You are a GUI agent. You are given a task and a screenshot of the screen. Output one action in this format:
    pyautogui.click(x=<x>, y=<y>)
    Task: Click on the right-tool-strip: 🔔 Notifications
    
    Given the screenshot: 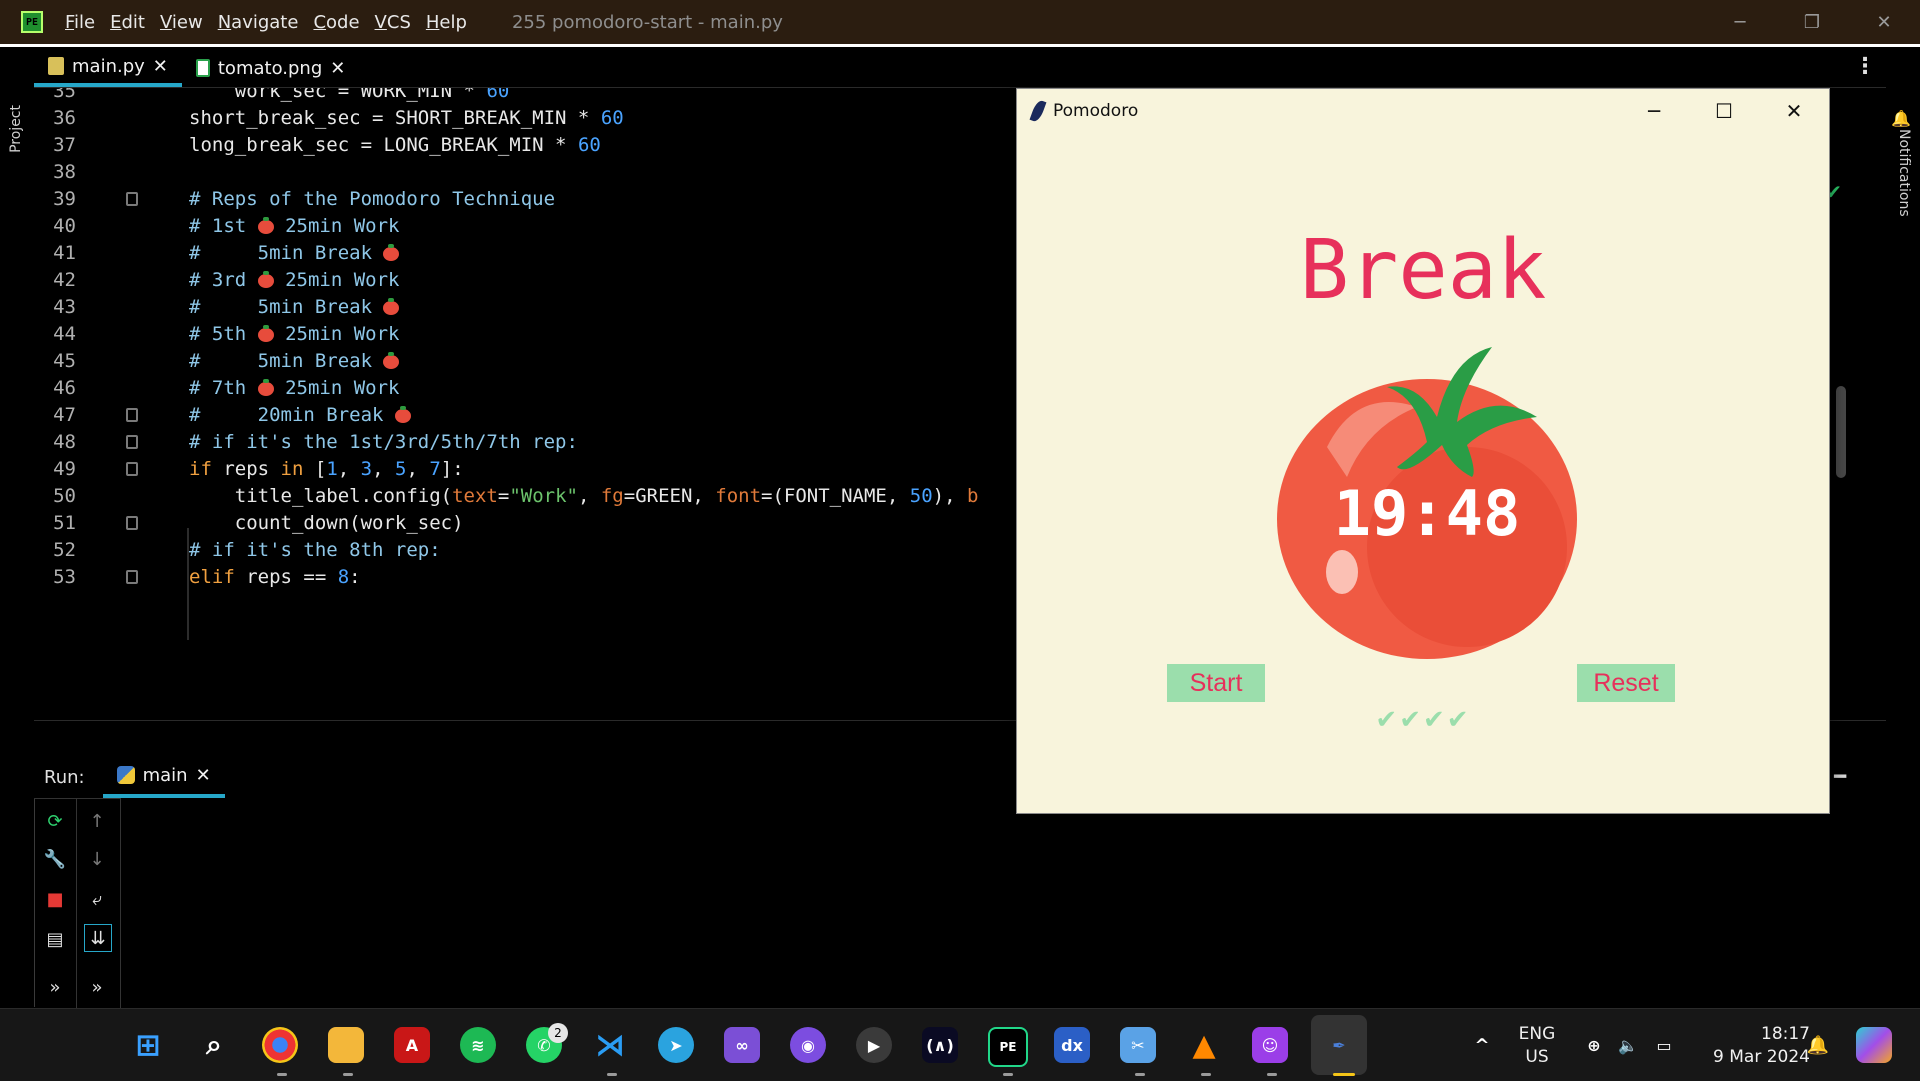 What is the action you would take?
    pyautogui.click(x=1902, y=527)
    